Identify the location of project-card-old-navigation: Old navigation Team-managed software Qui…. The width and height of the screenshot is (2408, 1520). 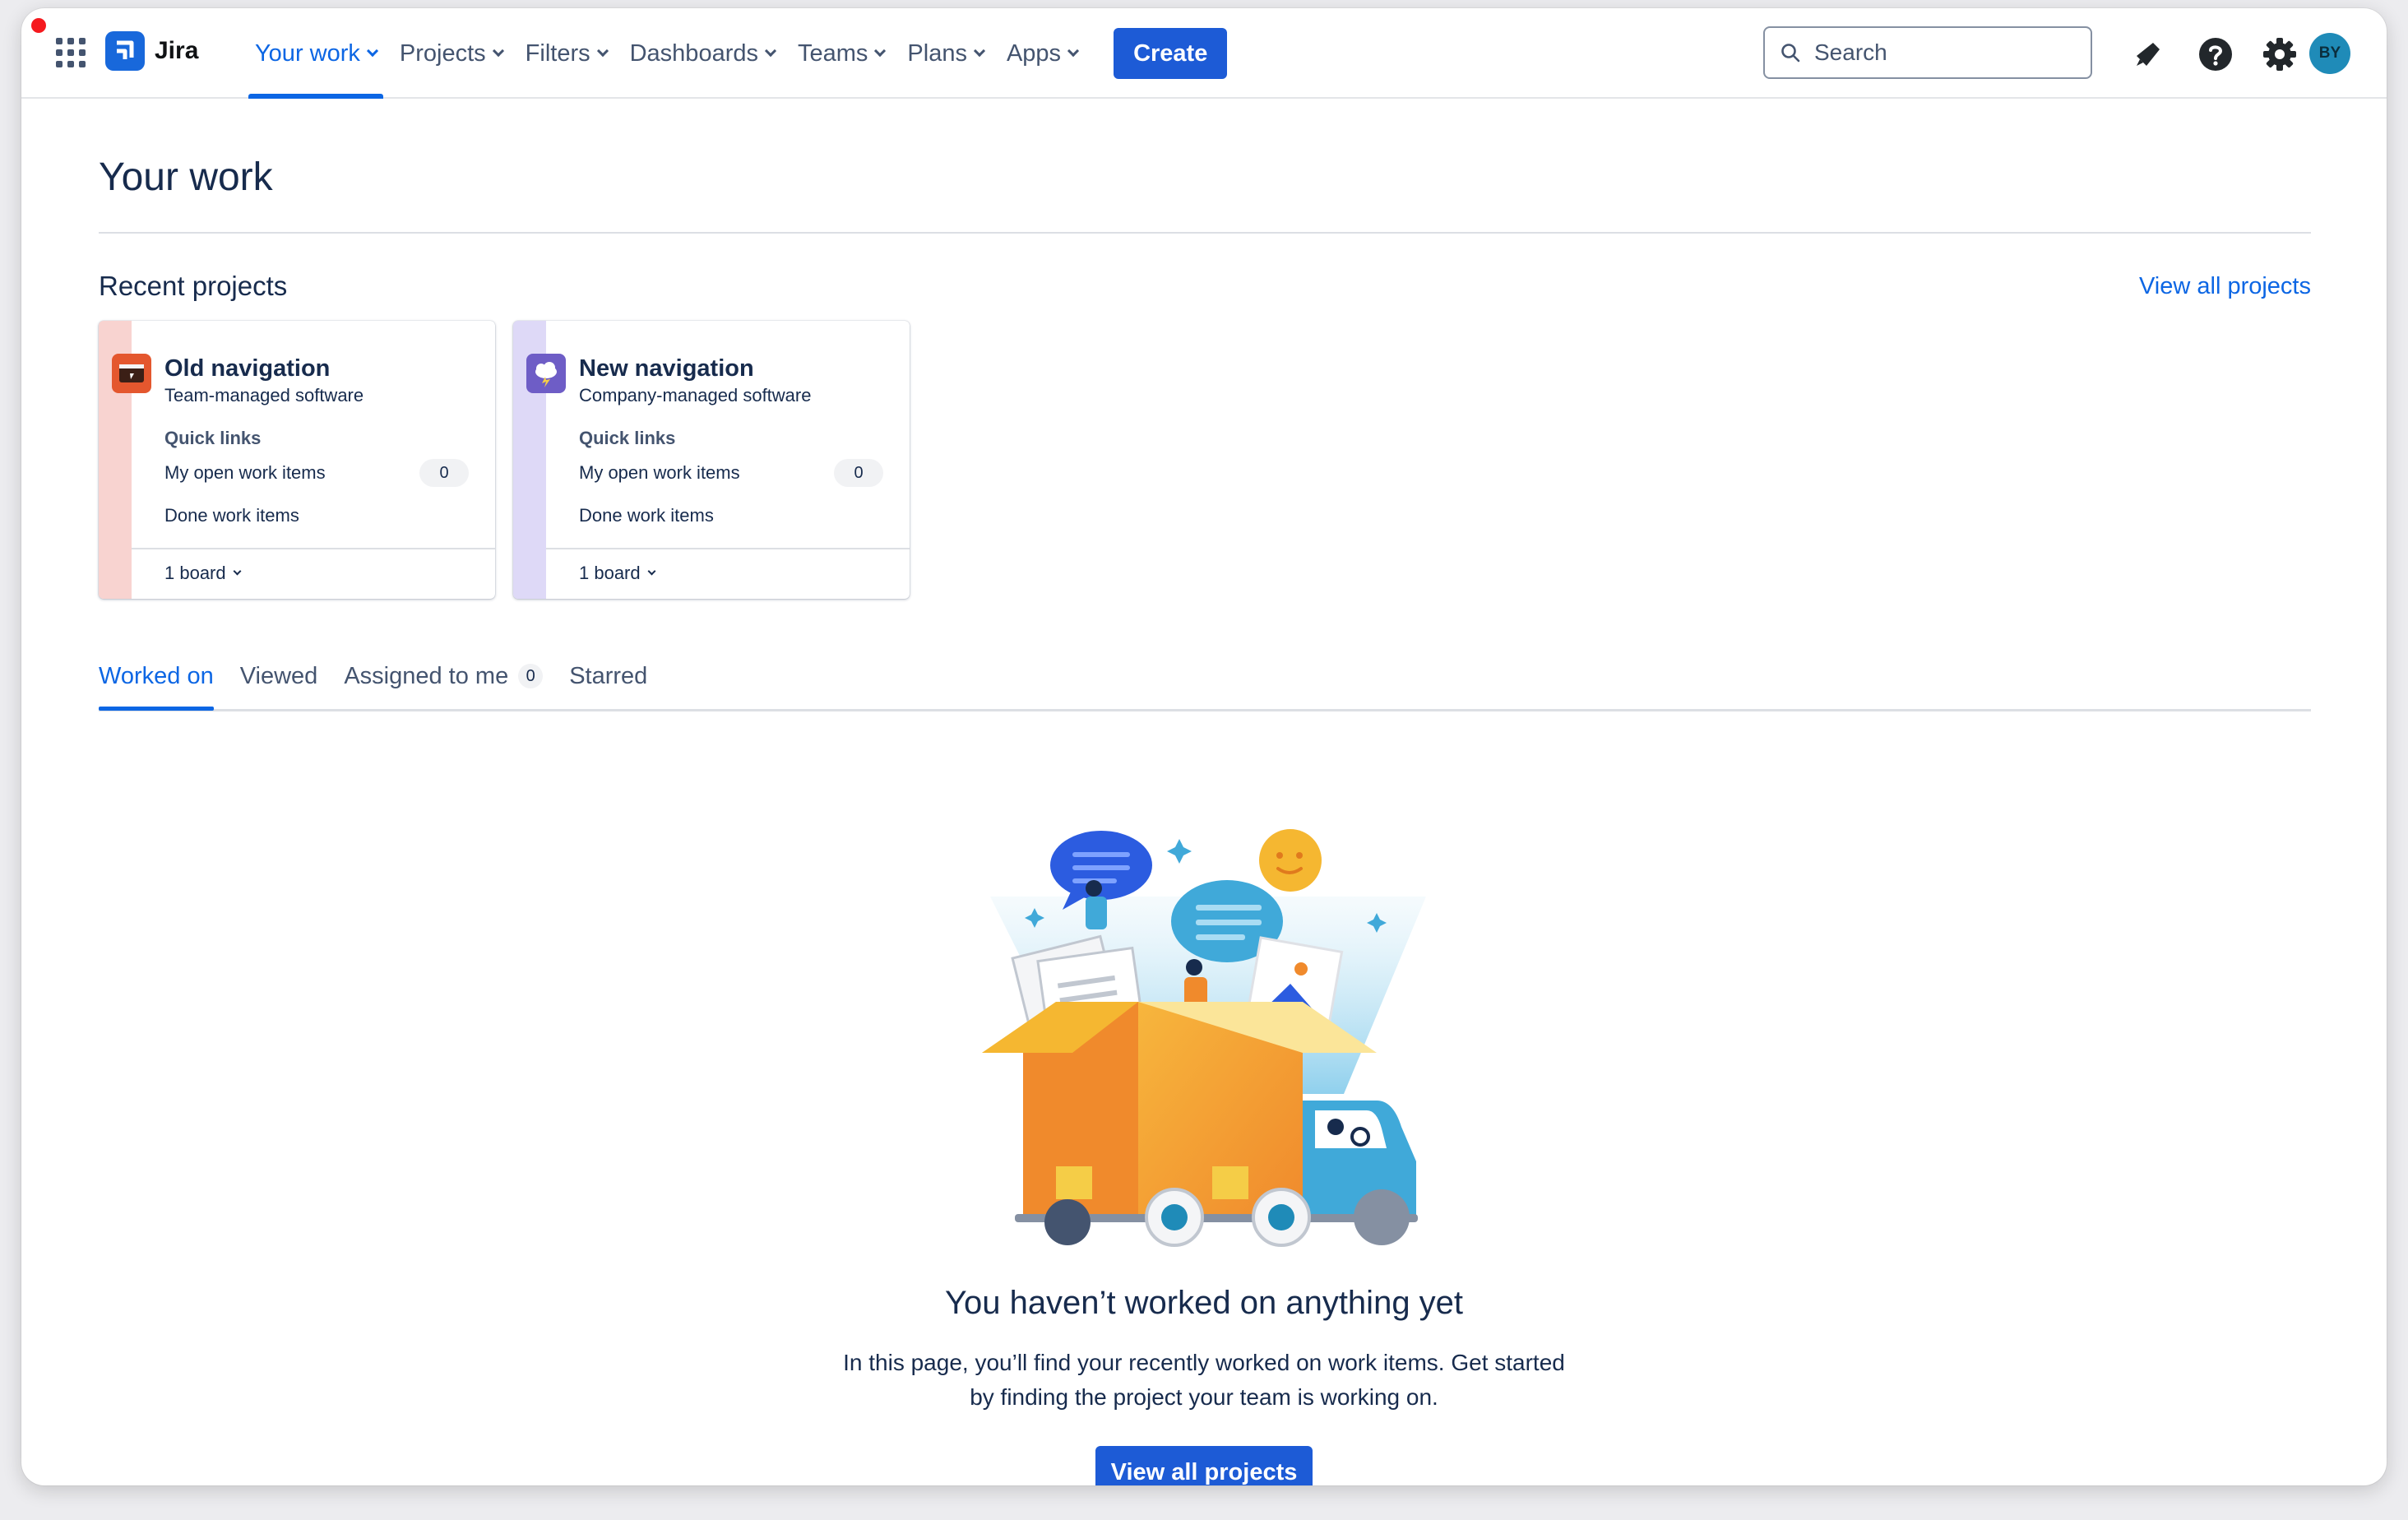
(297, 460).